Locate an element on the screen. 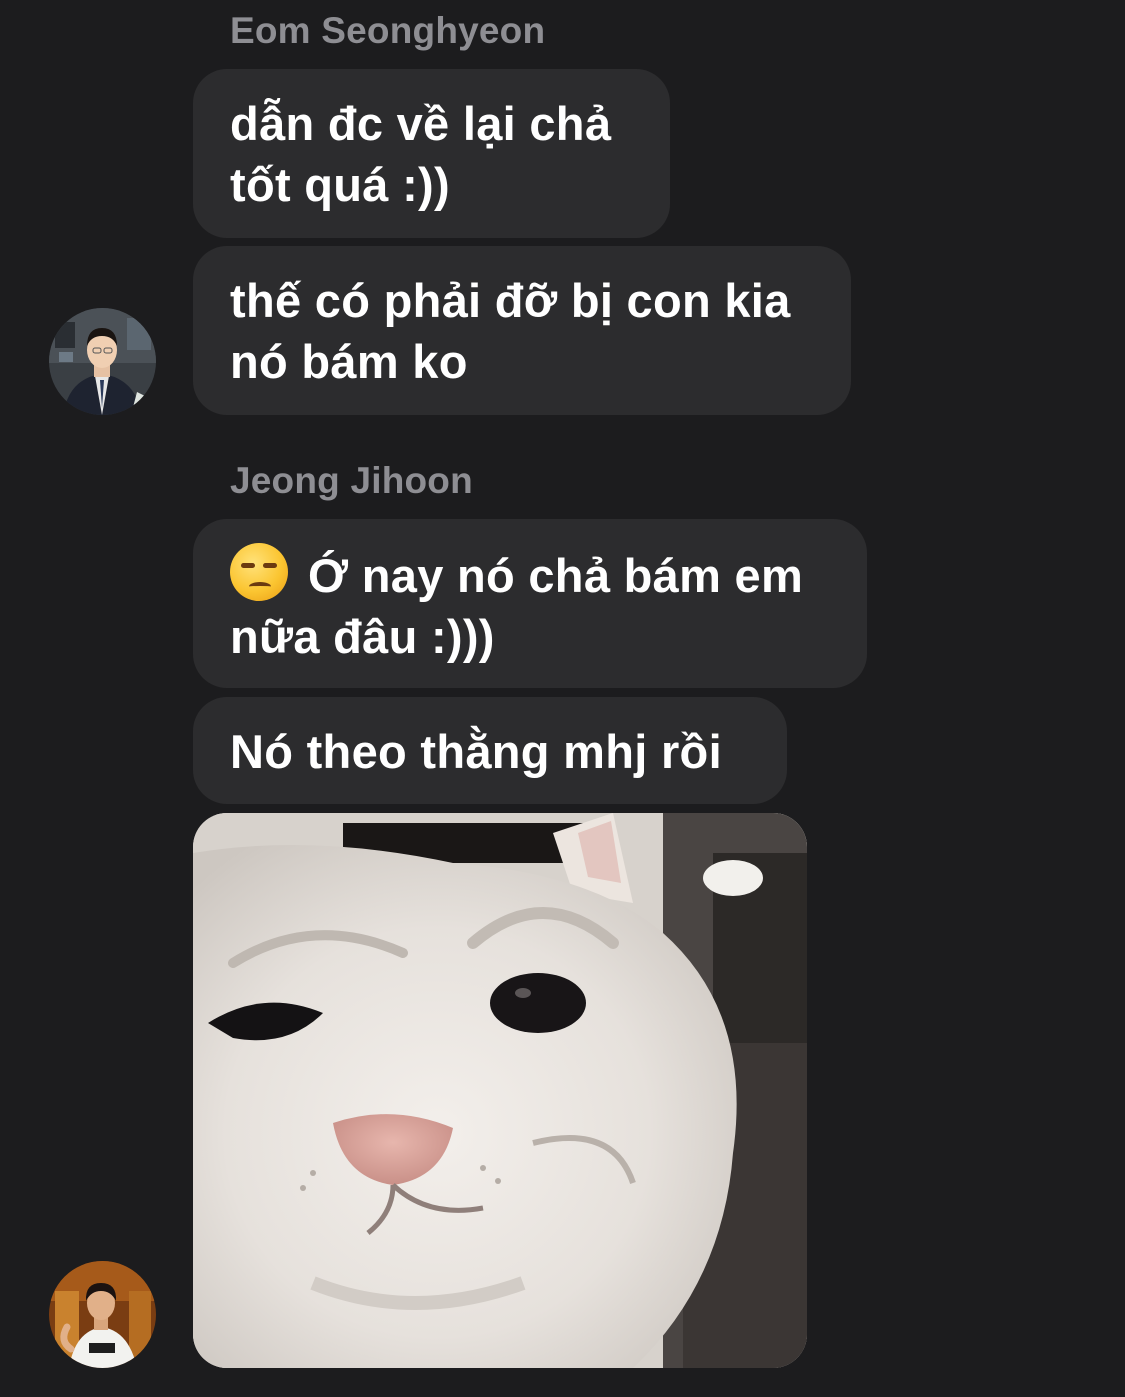 The width and height of the screenshot is (1125, 1397). message-text-line: nữa đâu :))) is located at coordinates (362, 636).